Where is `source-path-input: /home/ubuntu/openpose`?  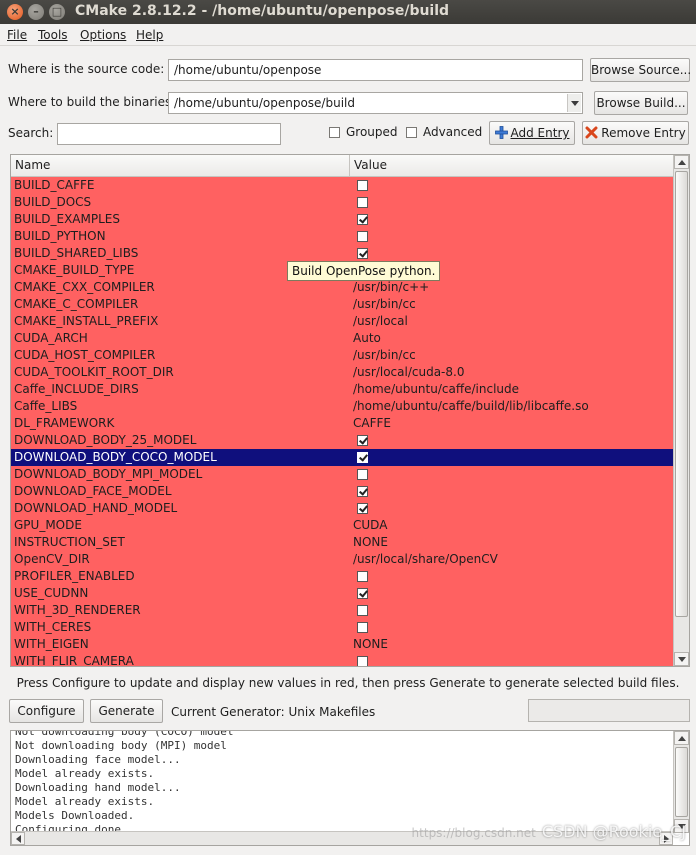
source-path-input: /home/ubuntu/openpose is located at coordinates (375, 70).